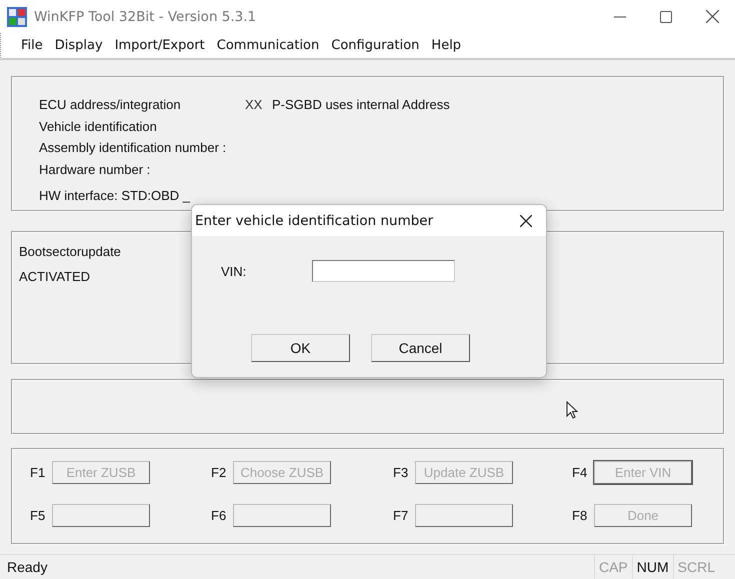  Describe the element at coordinates (146, 16) in the screenshot. I see `window-title: WinKFP Tool 32Bit - Version 5.3.1` at that location.